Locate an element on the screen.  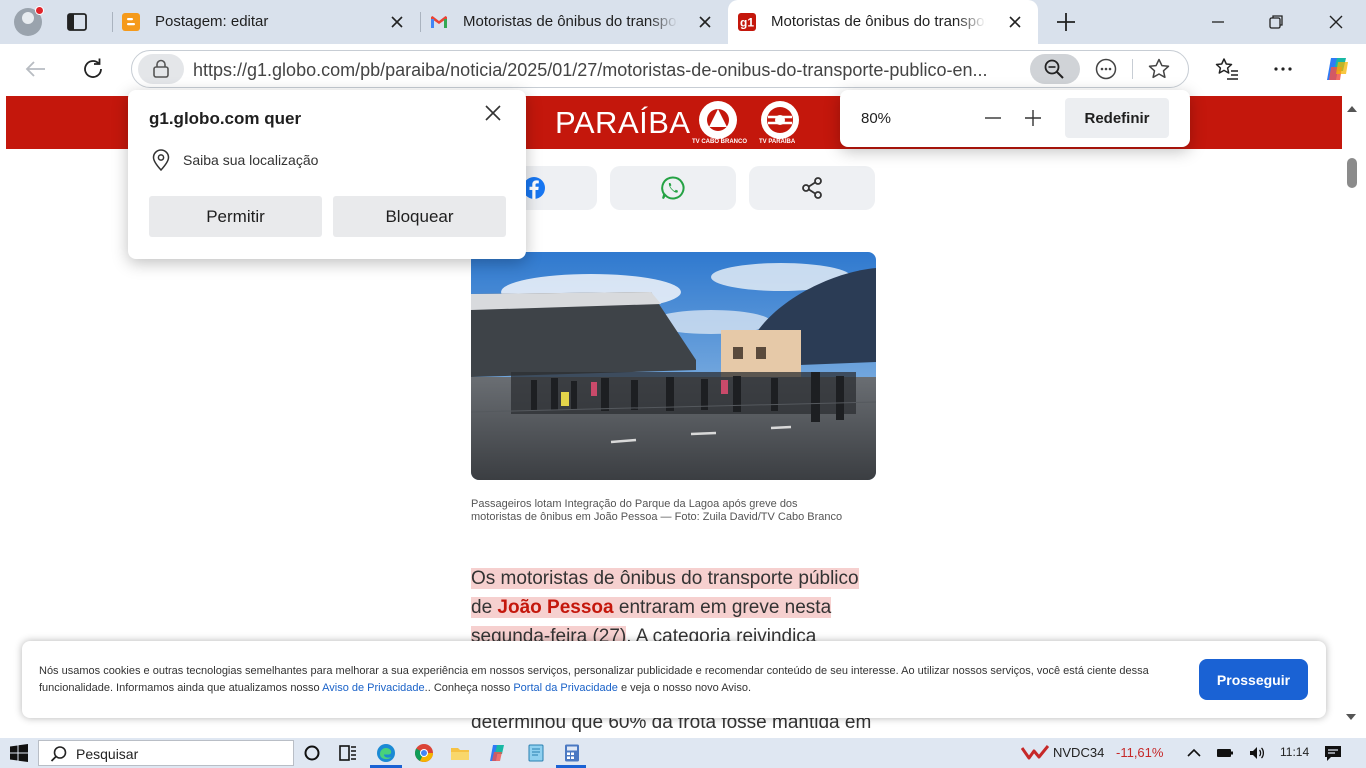
location-pin-icon is located at coordinates (161, 160).